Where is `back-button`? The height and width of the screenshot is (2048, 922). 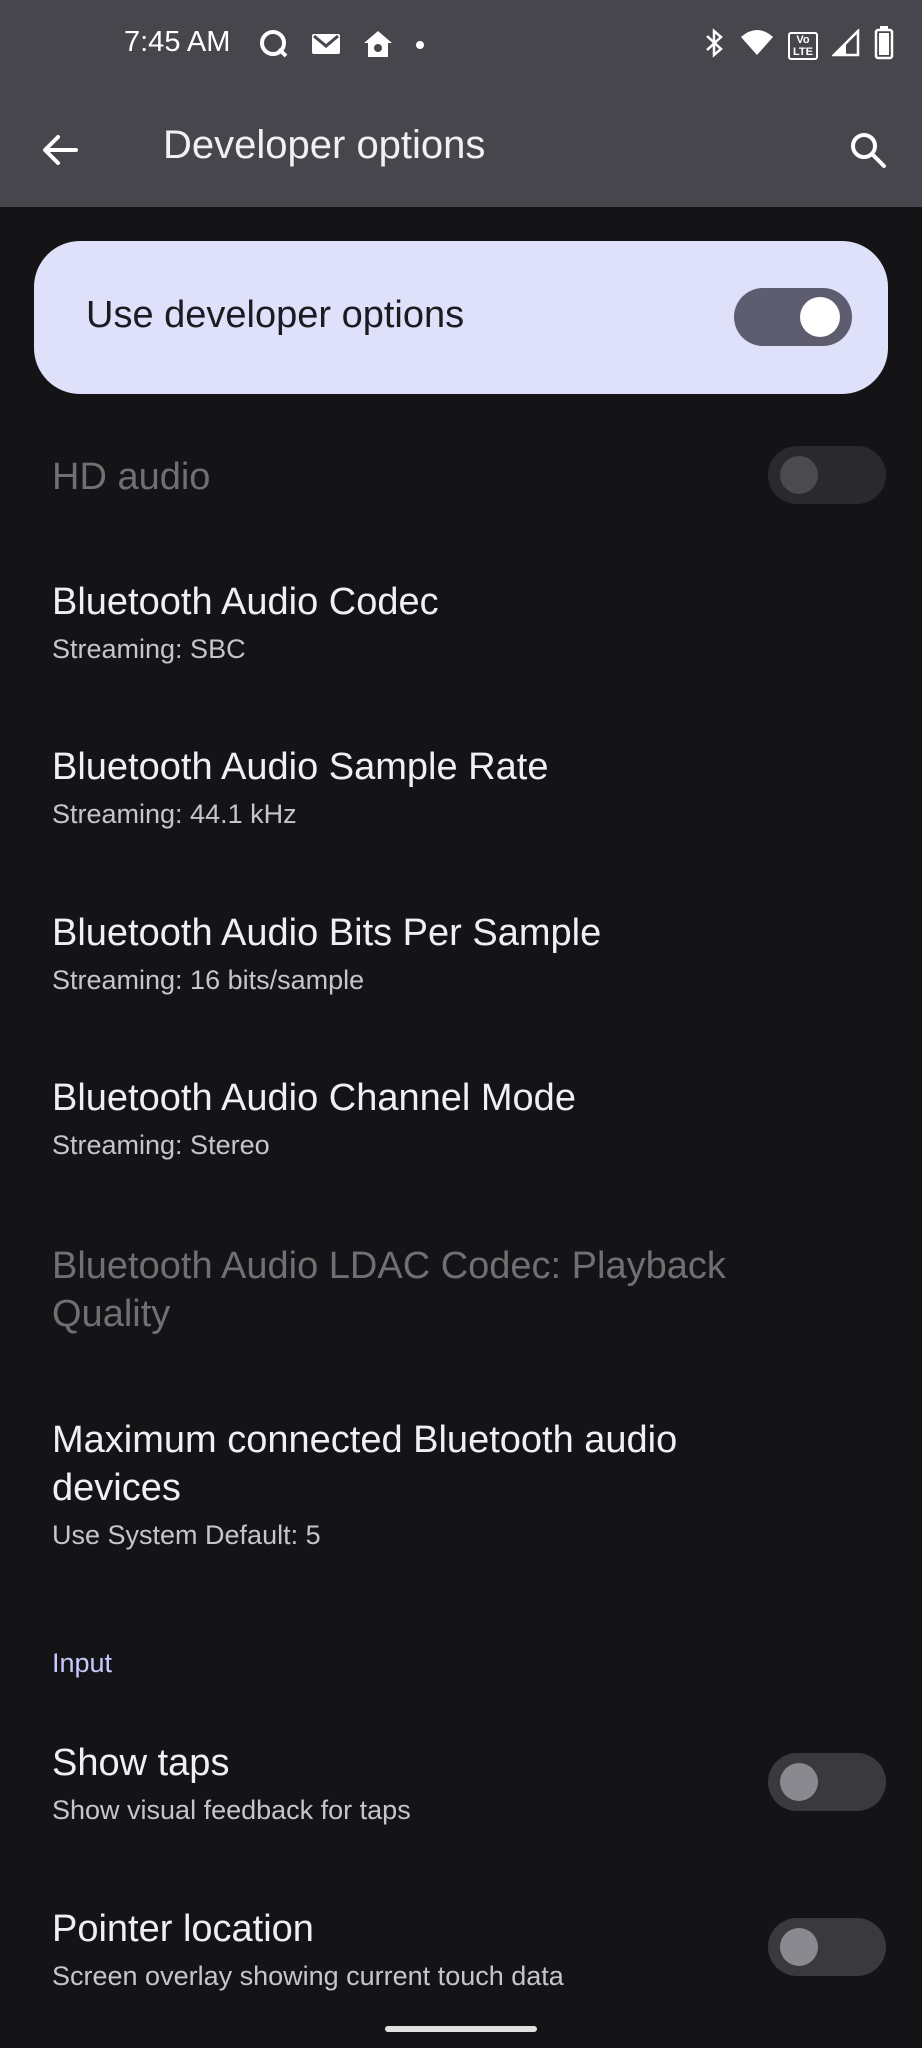 back-button is located at coordinates (60, 150).